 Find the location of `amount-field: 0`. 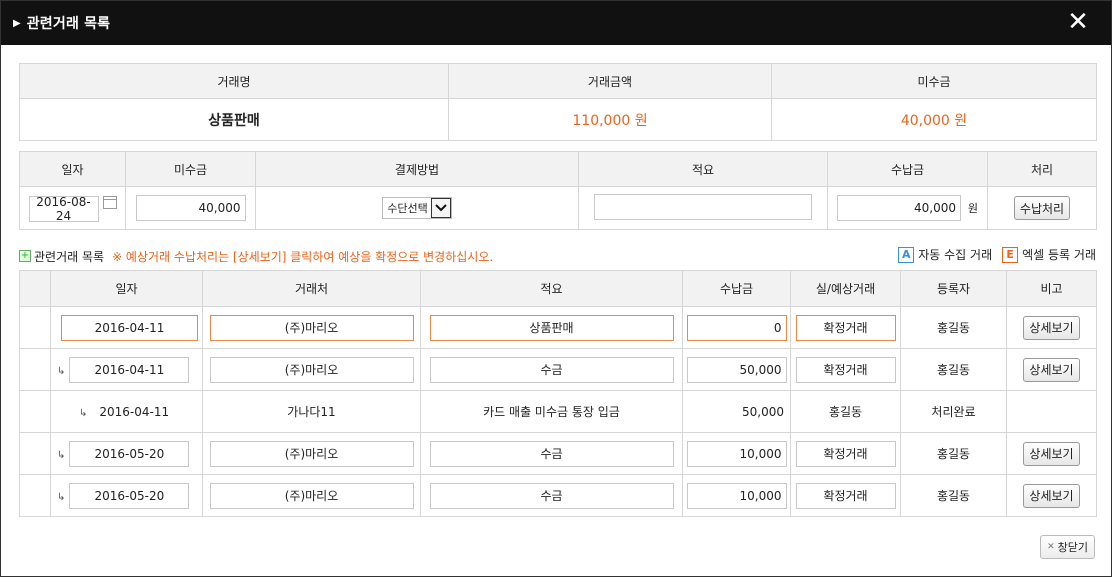

amount-field: 0 is located at coordinates (736, 327).